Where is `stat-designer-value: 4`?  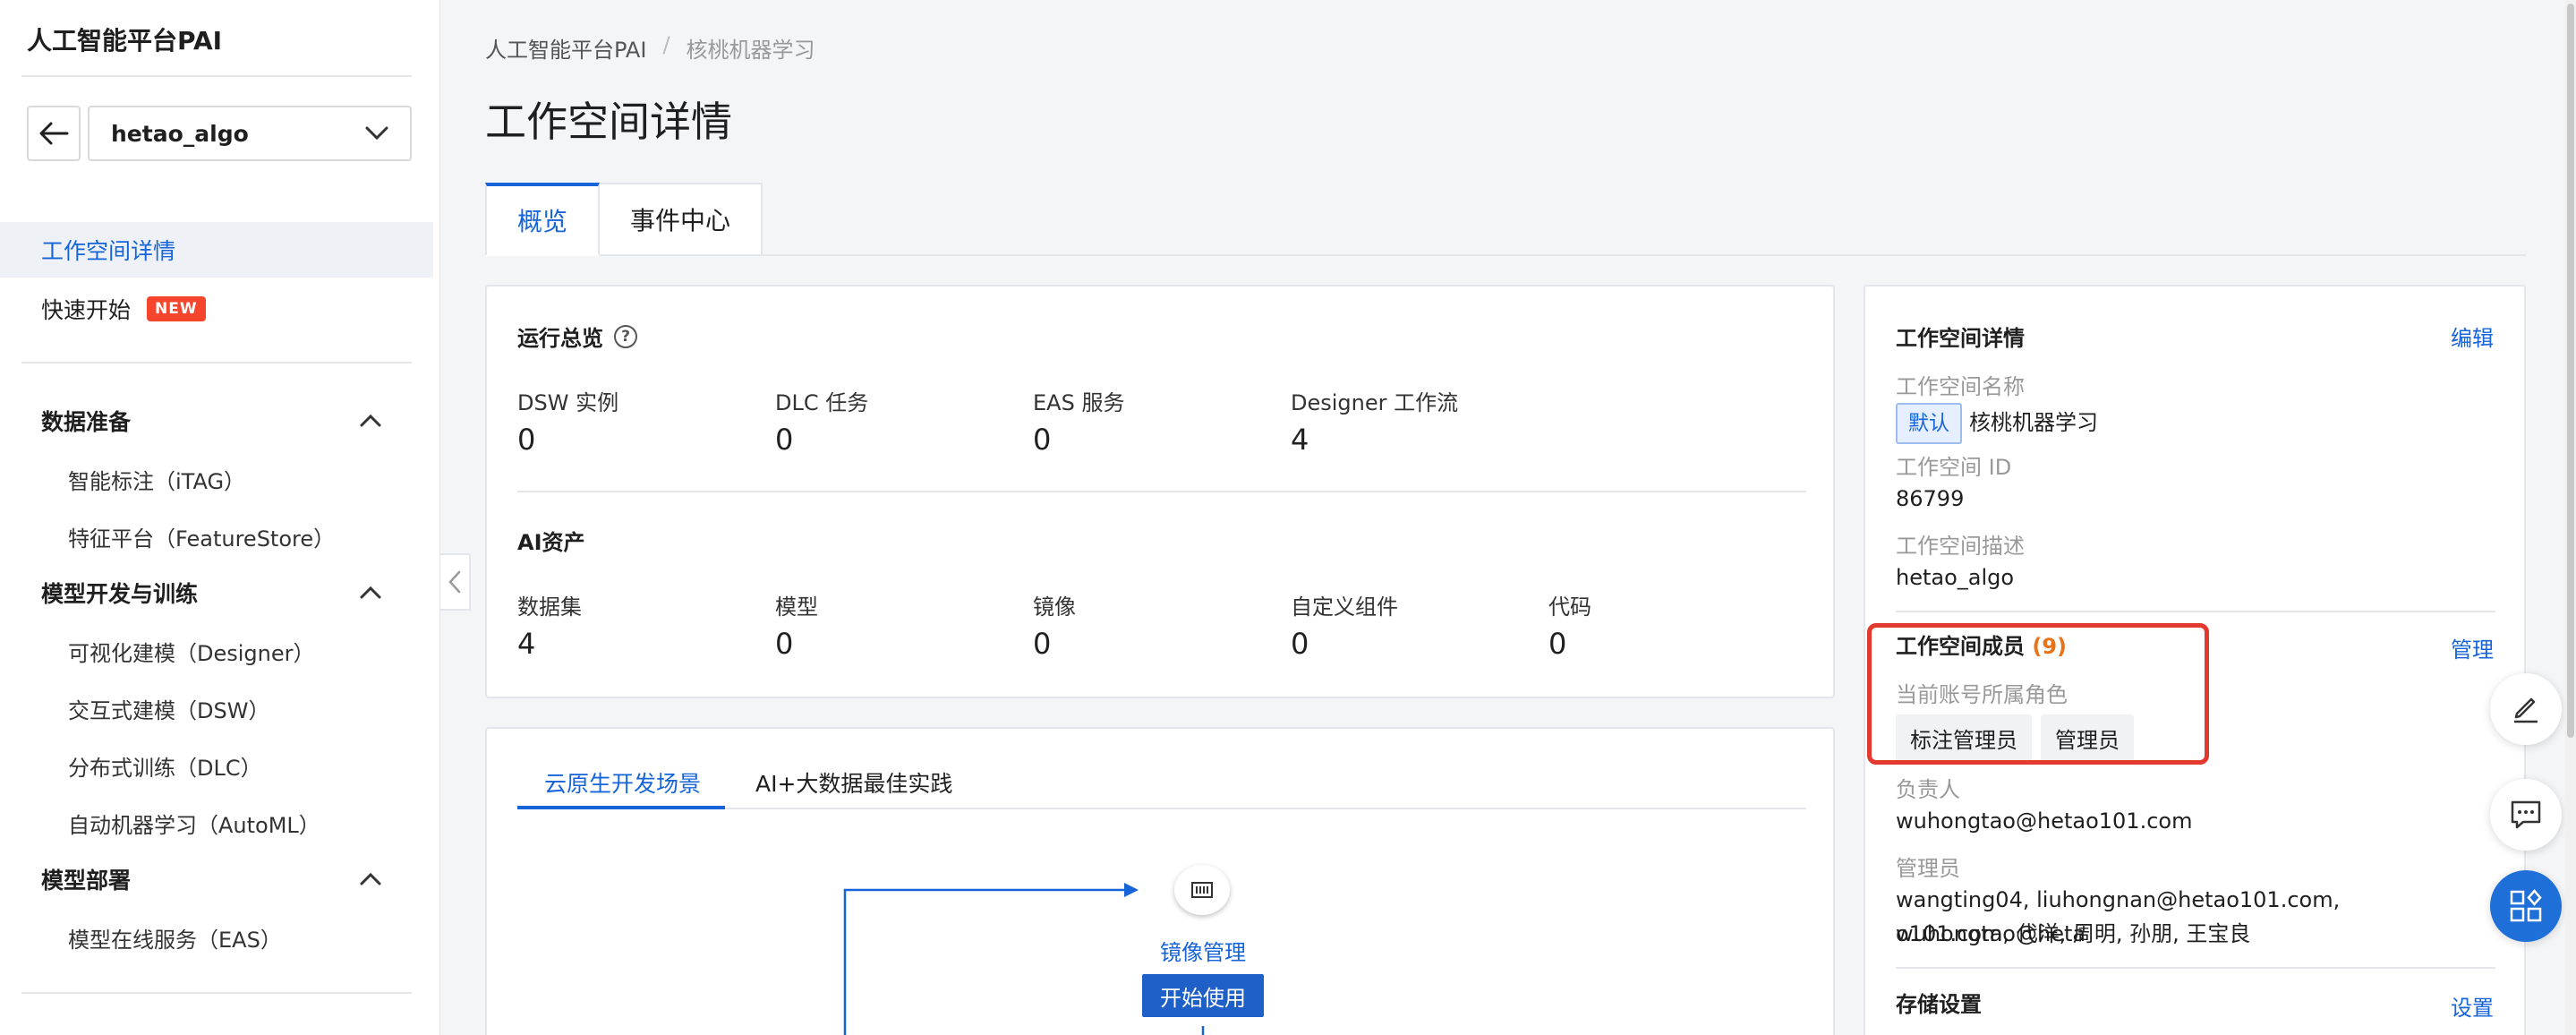
stat-designer-value: 4 is located at coordinates (1300, 440).